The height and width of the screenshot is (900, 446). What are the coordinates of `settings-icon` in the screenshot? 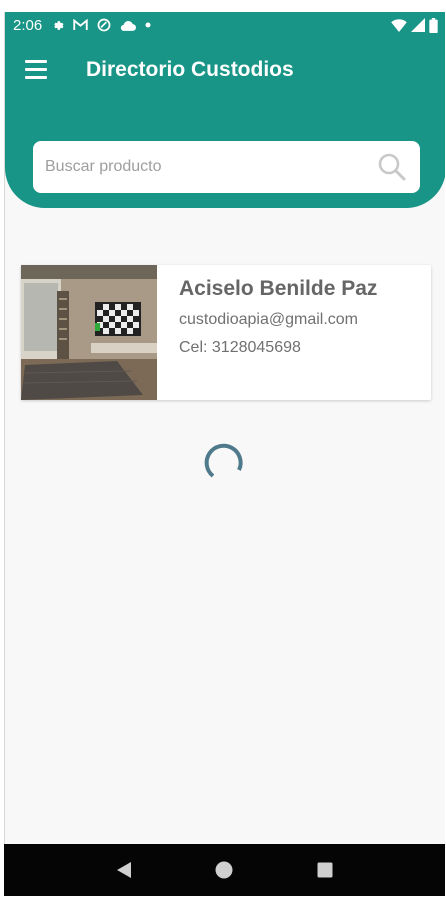 It's located at (57, 25).